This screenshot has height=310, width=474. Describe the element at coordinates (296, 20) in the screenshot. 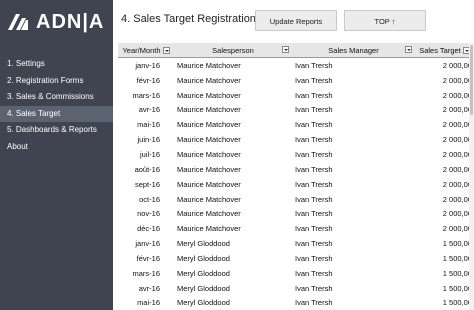

I see `update-reports-button: Update Reports` at that location.